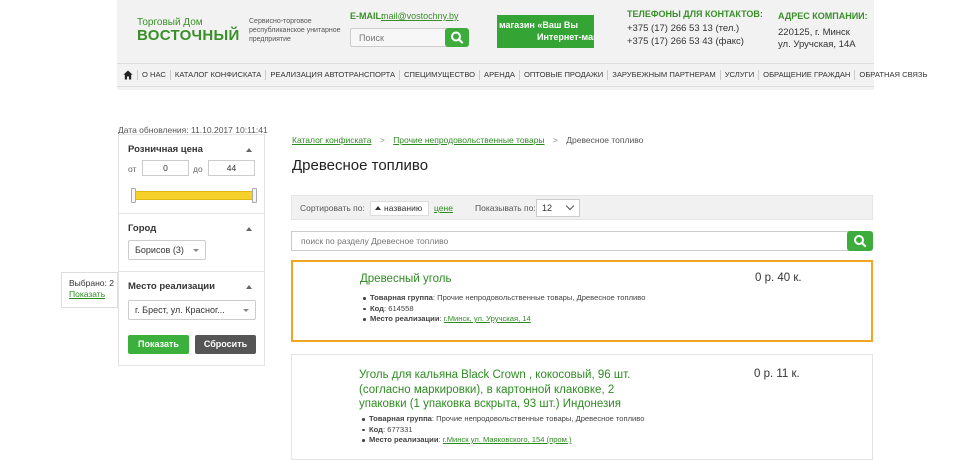 Image resolution: width=978 pixels, height=460 pixels. What do you see at coordinates (570, 206) in the screenshot?
I see `chevron-down-icon` at bounding box center [570, 206].